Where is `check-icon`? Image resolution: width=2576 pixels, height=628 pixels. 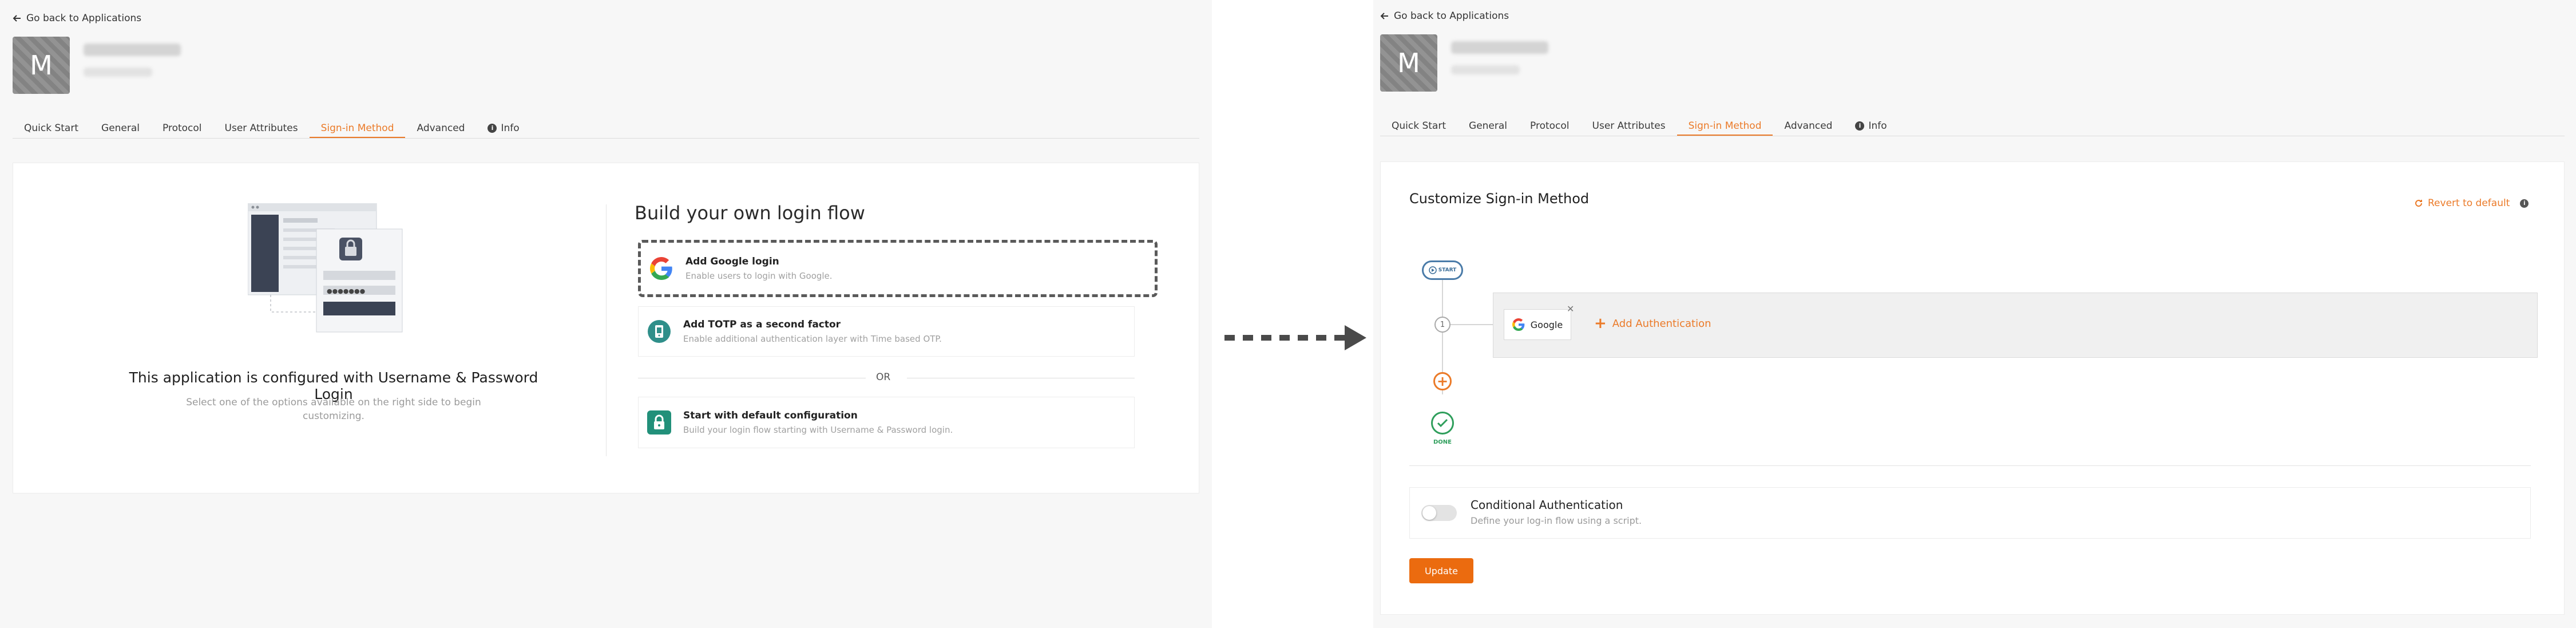
check-icon is located at coordinates (1443, 423).